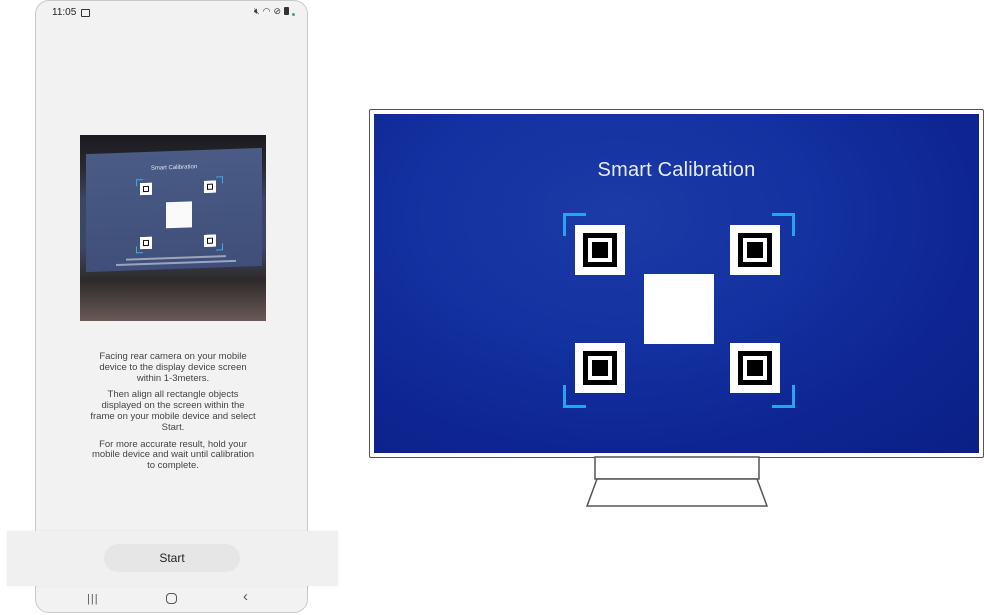  I want to click on charging-dot-icon, so click(293, 14).